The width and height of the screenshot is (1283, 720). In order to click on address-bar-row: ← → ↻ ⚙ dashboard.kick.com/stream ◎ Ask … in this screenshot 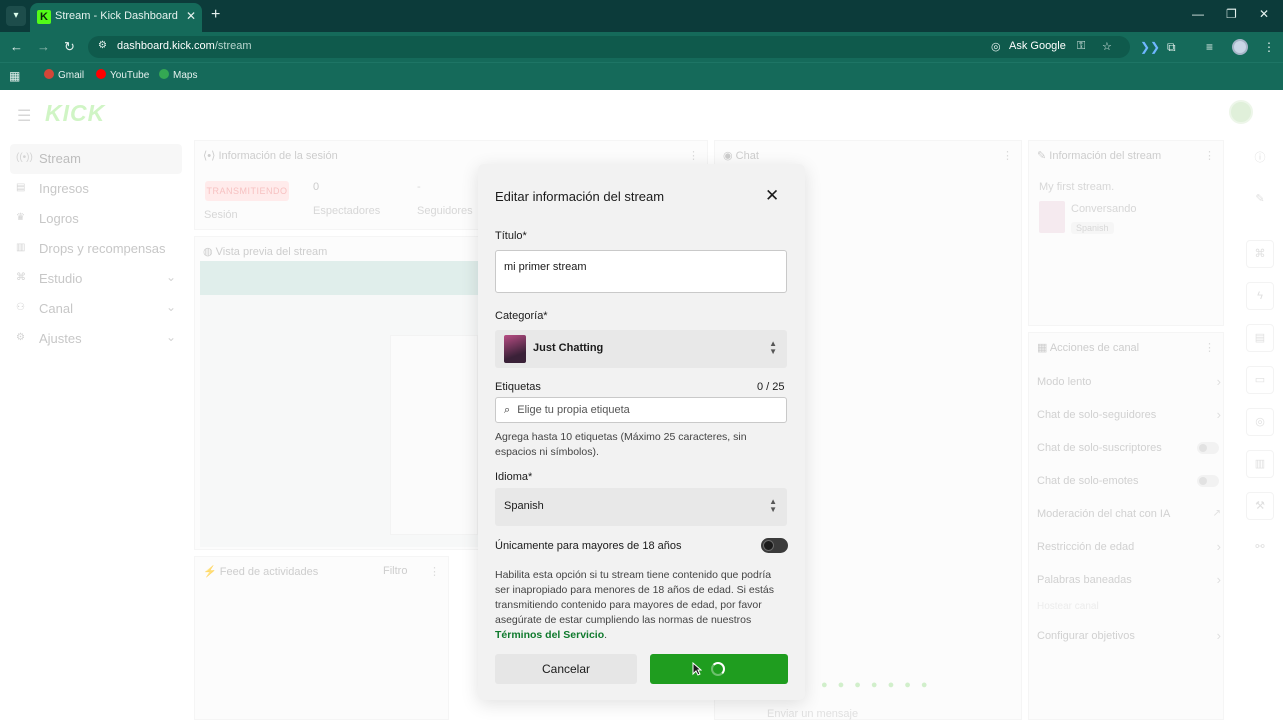, I will do `click(641, 47)`.